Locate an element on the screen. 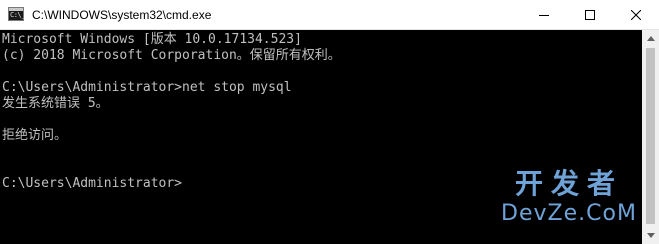  console-prompt-line: C:\Users\Administrator> is located at coordinates (92, 184).